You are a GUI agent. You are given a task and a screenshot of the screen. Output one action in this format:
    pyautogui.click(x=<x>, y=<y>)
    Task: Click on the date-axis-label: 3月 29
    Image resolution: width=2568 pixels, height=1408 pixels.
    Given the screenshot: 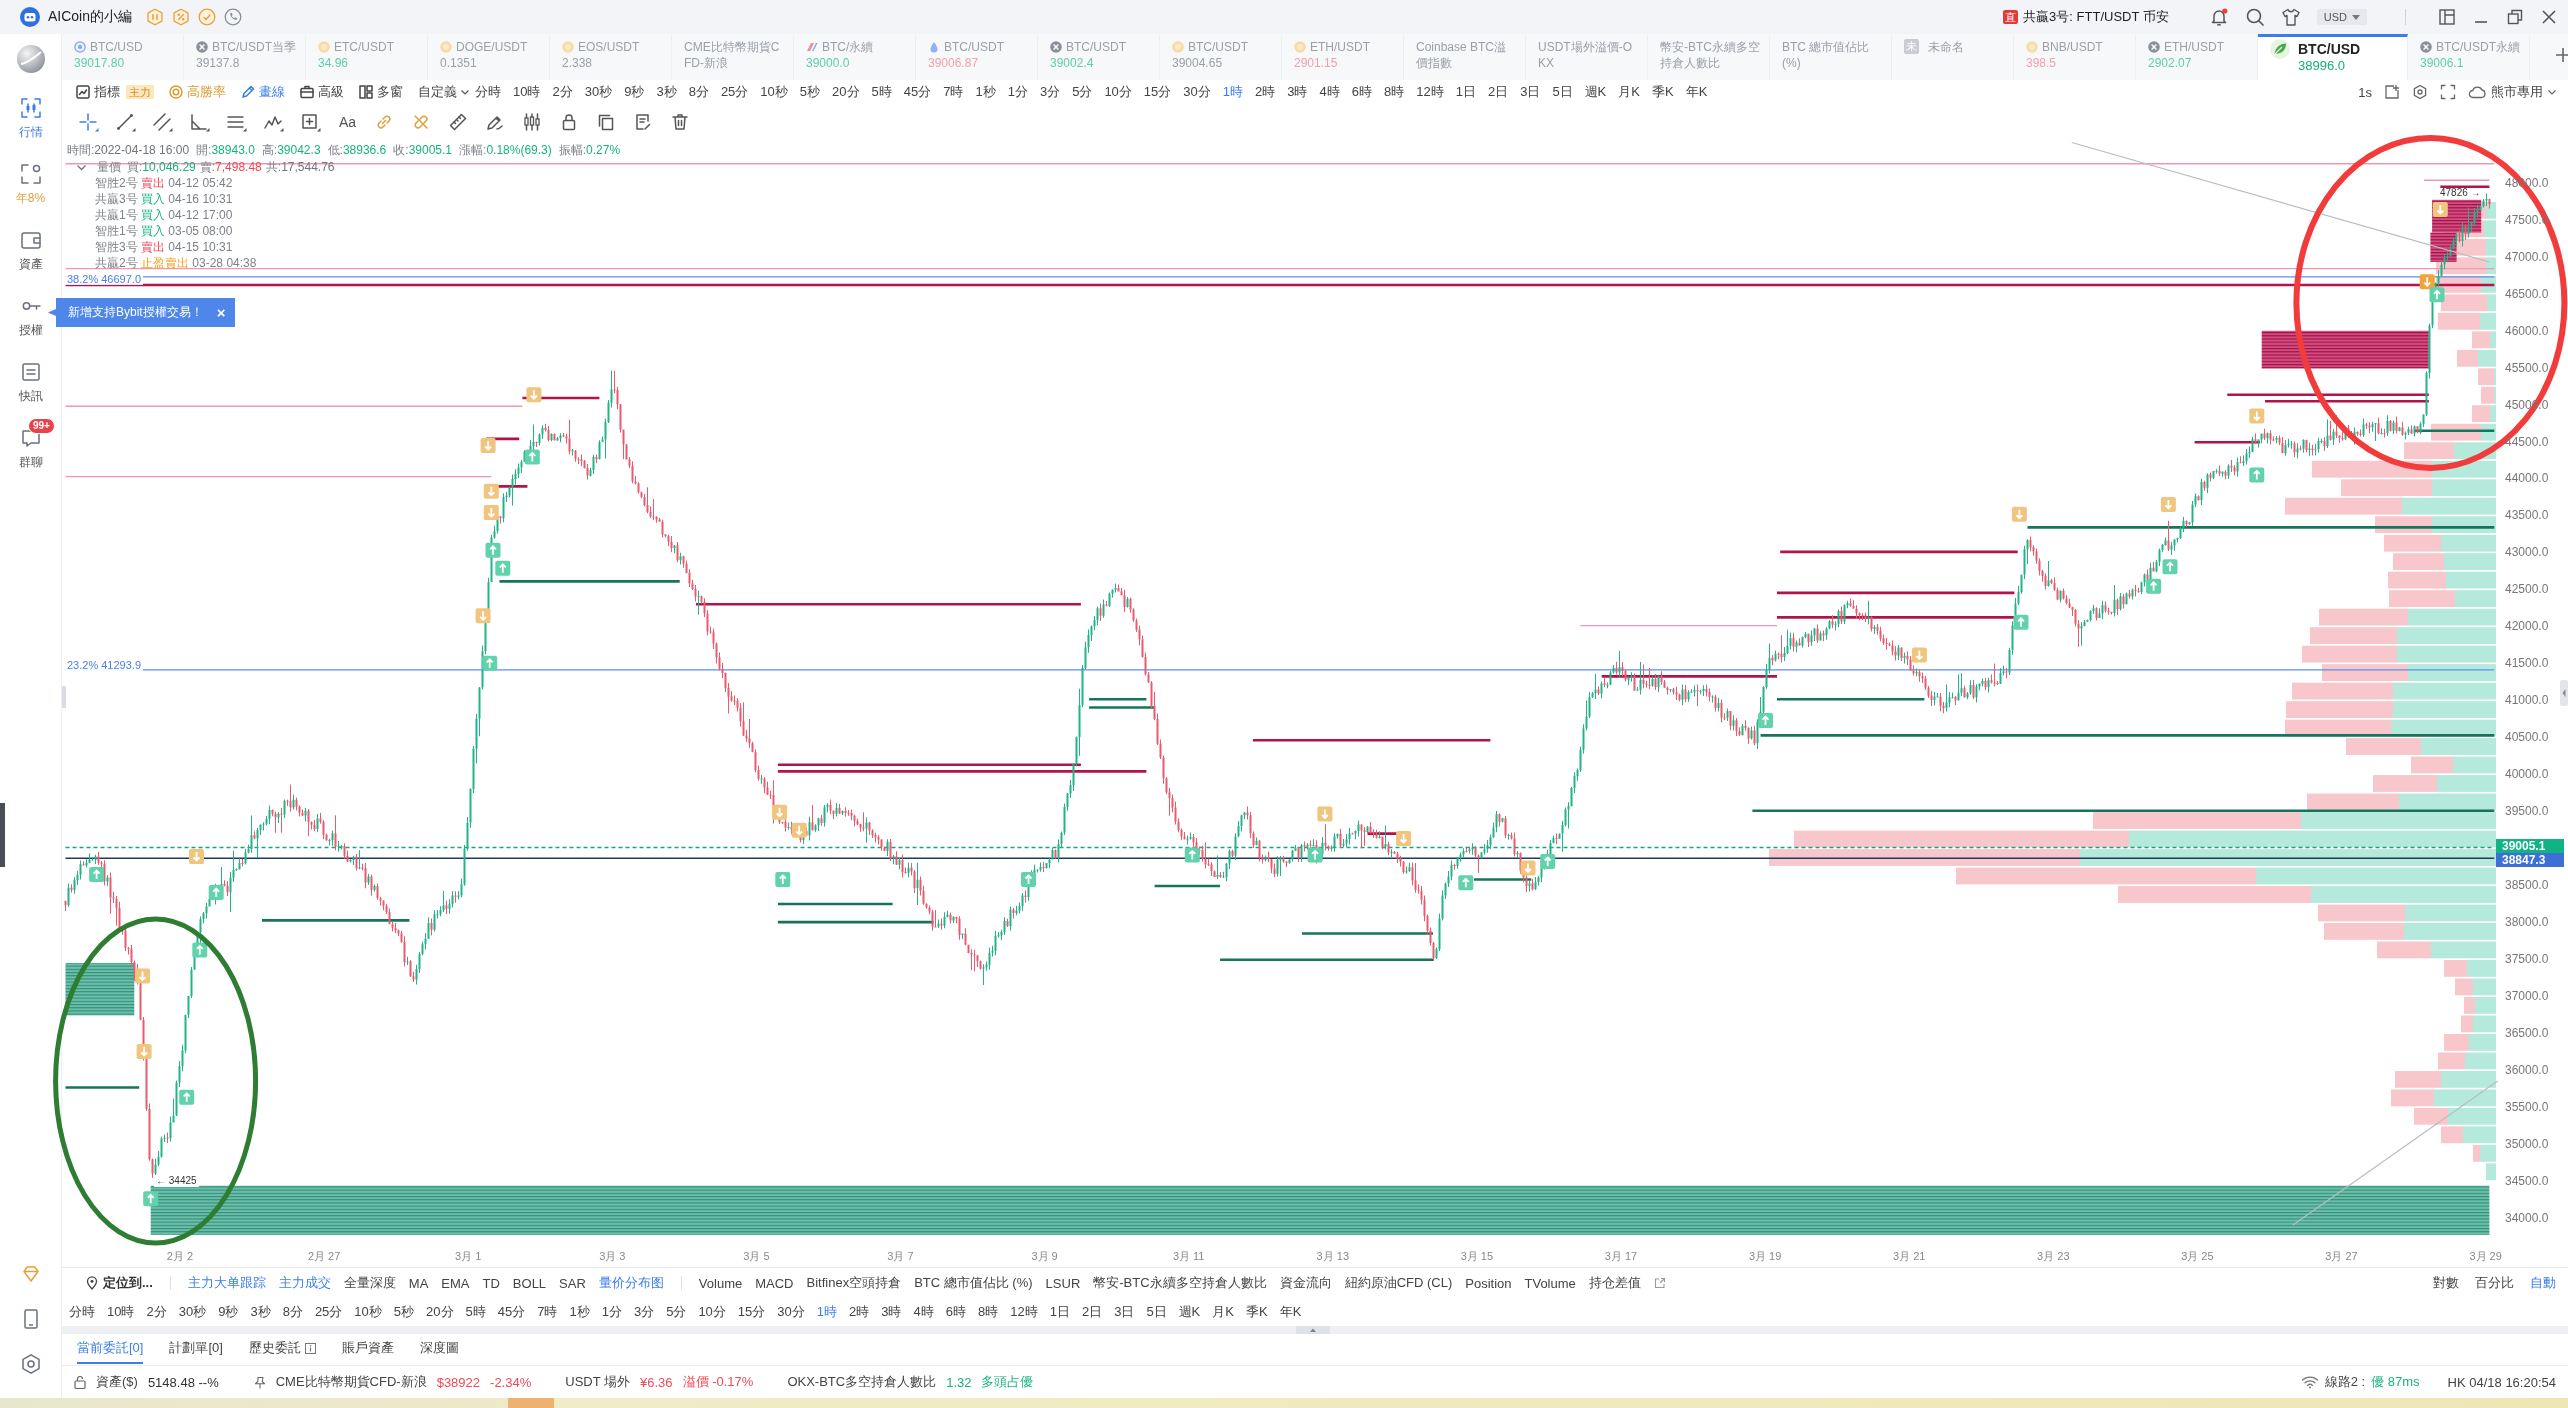 What is the action you would take?
    pyautogui.click(x=2485, y=1256)
    